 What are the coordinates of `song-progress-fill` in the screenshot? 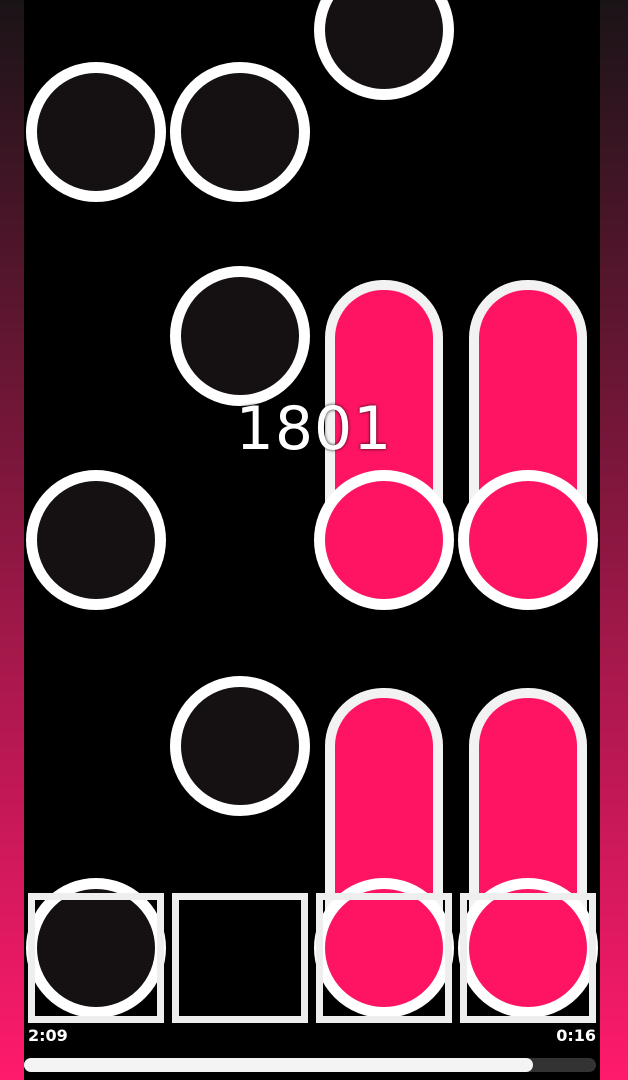 It's located at (279, 1065).